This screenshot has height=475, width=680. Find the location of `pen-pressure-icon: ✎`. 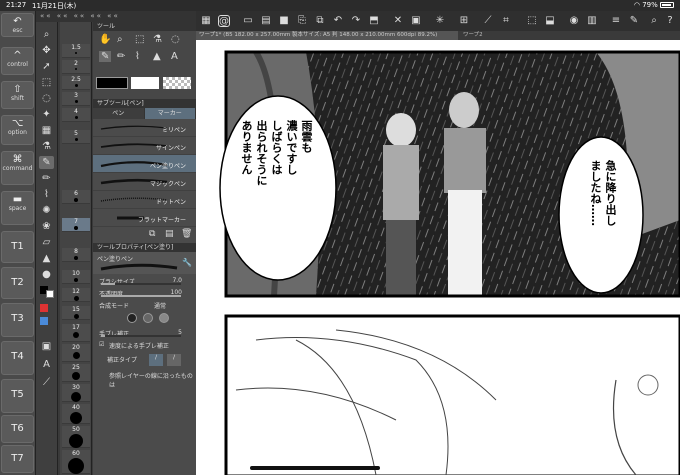

pen-pressure-icon: ✎ is located at coordinates (634, 21).